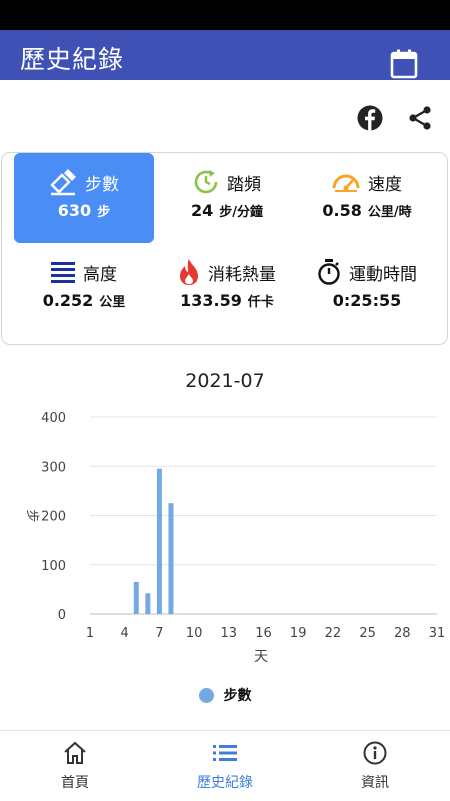 This screenshot has width=450, height=801. What do you see at coordinates (75, 752) in the screenshot?
I see `home-icon` at bounding box center [75, 752].